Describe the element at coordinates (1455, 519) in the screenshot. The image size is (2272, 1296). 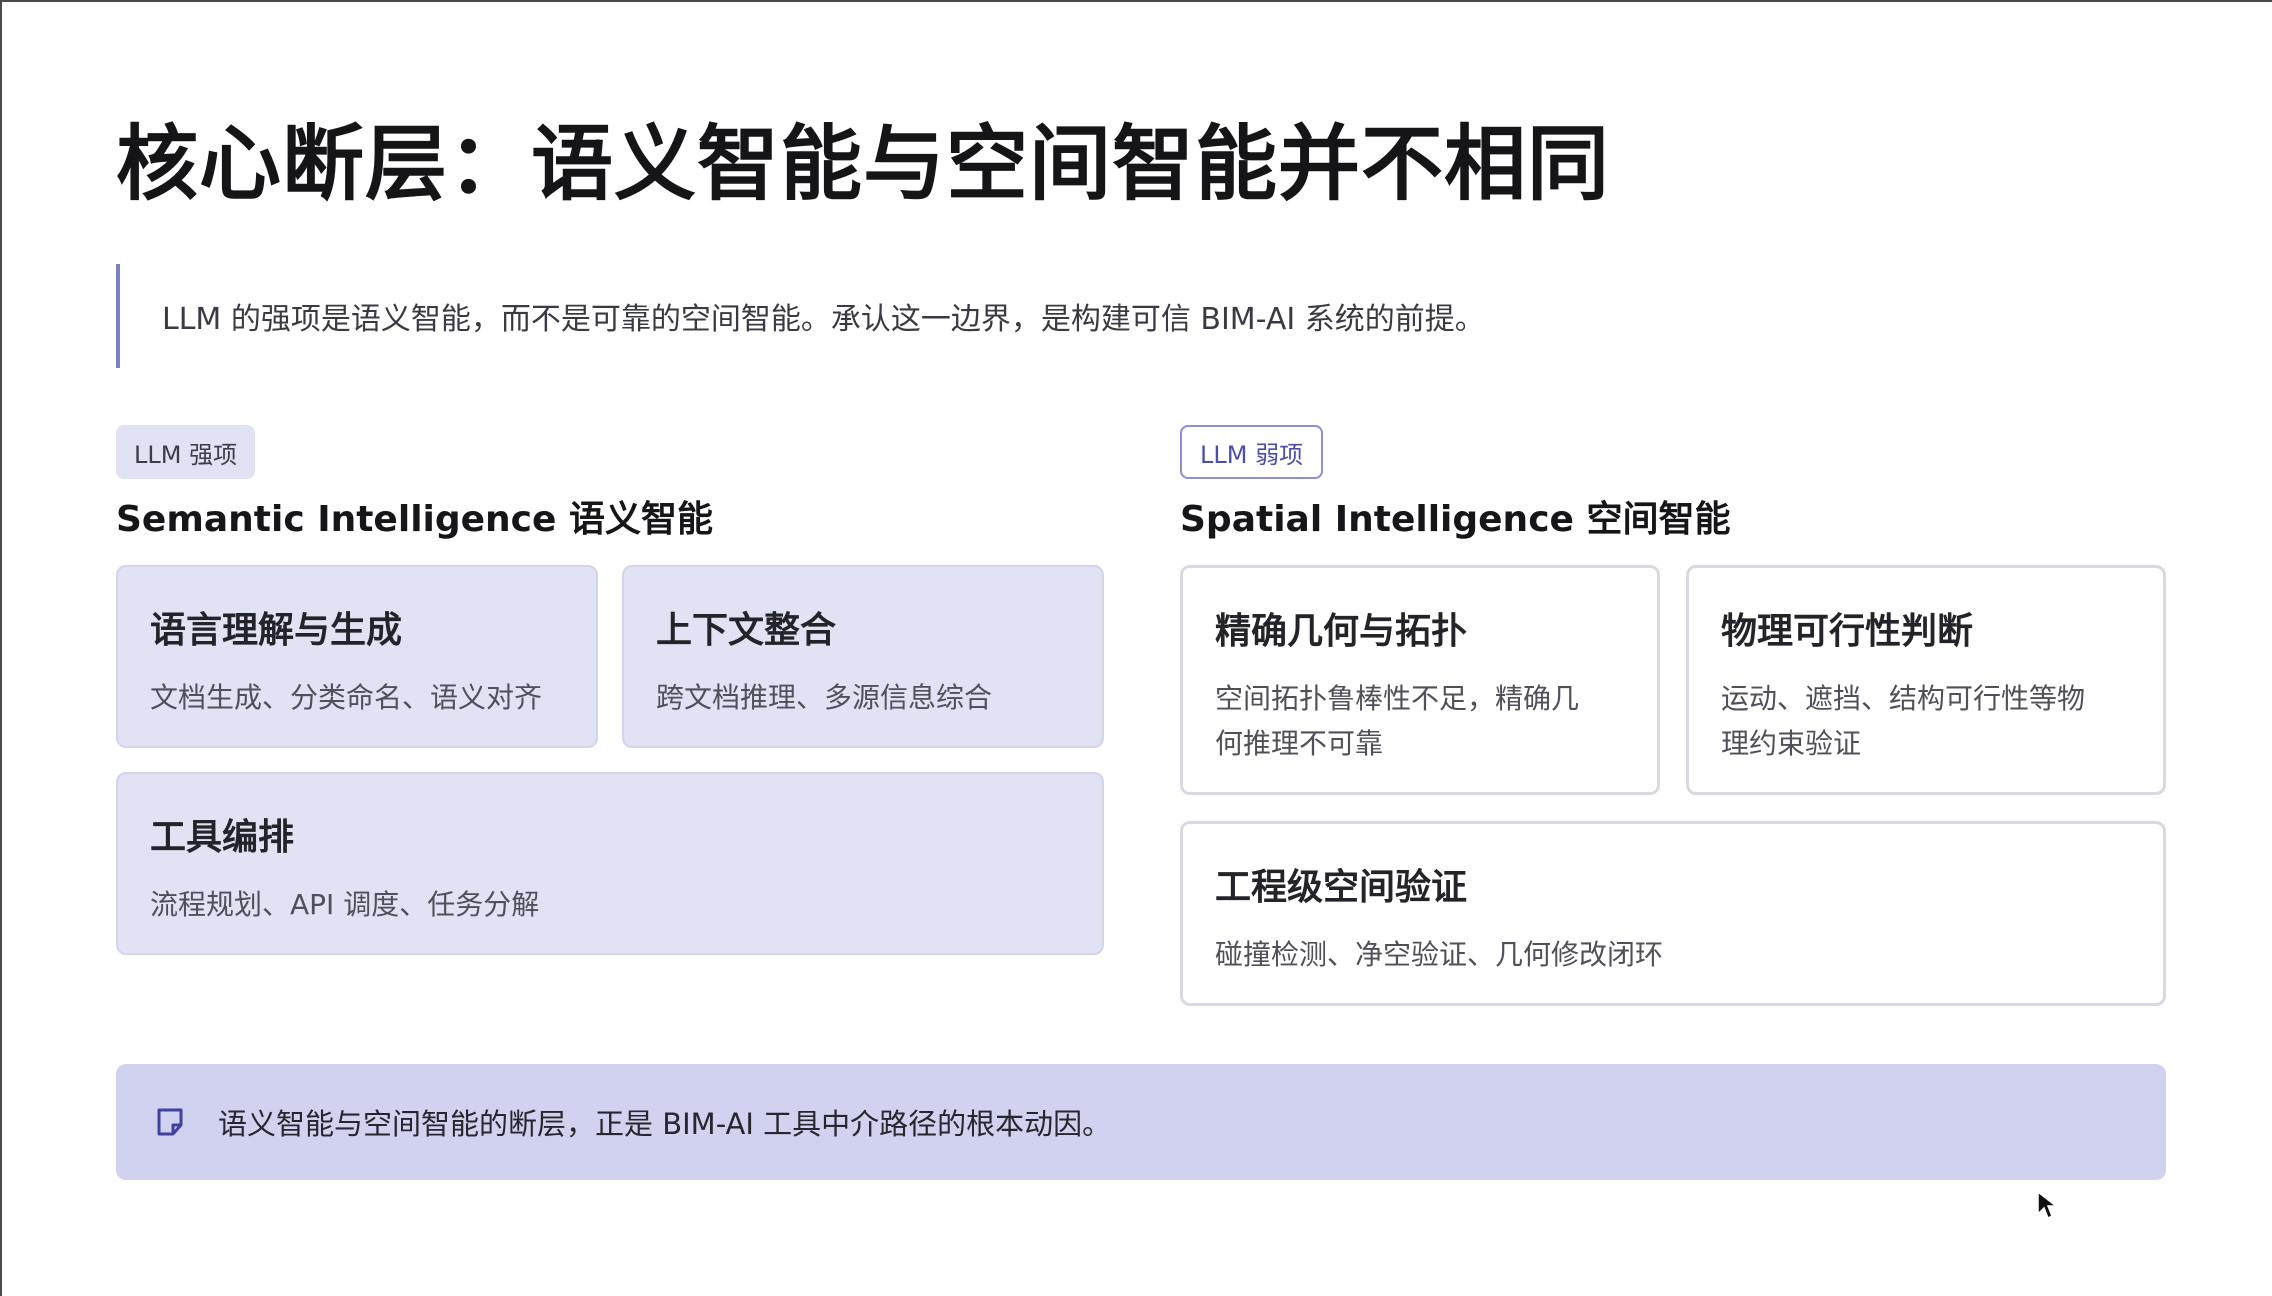
I see `spatial-heading: Spatial Intelligence 空间智能` at that location.